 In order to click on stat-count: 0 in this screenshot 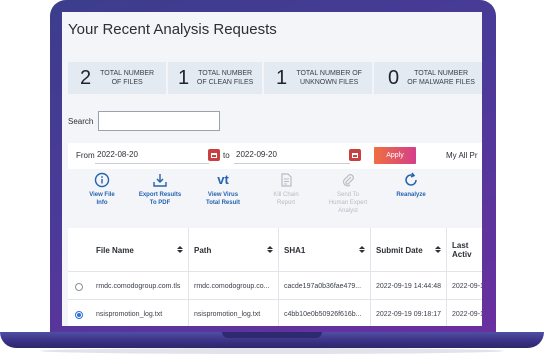, I will do `click(394, 78)`.